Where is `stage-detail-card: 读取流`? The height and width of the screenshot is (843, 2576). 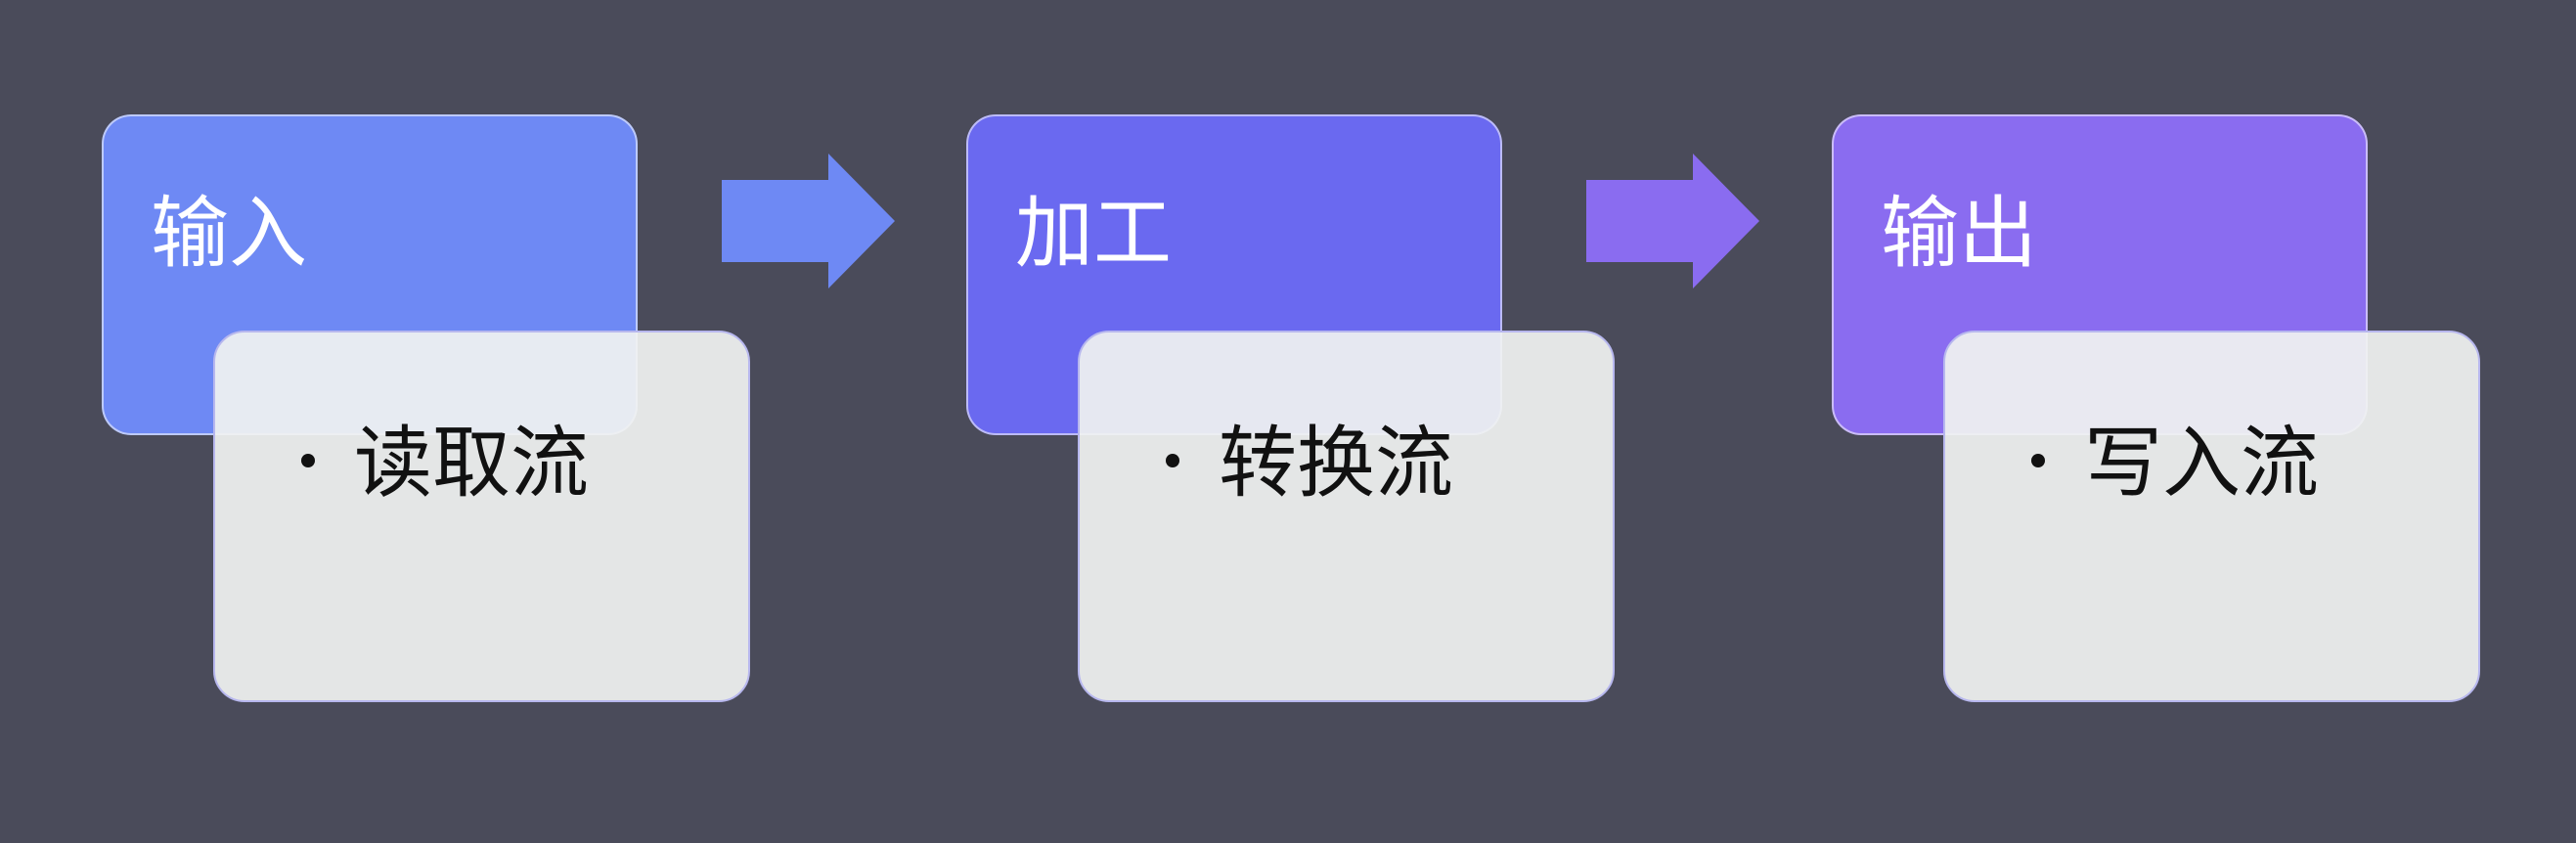 stage-detail-card: 读取流 is located at coordinates (482, 516).